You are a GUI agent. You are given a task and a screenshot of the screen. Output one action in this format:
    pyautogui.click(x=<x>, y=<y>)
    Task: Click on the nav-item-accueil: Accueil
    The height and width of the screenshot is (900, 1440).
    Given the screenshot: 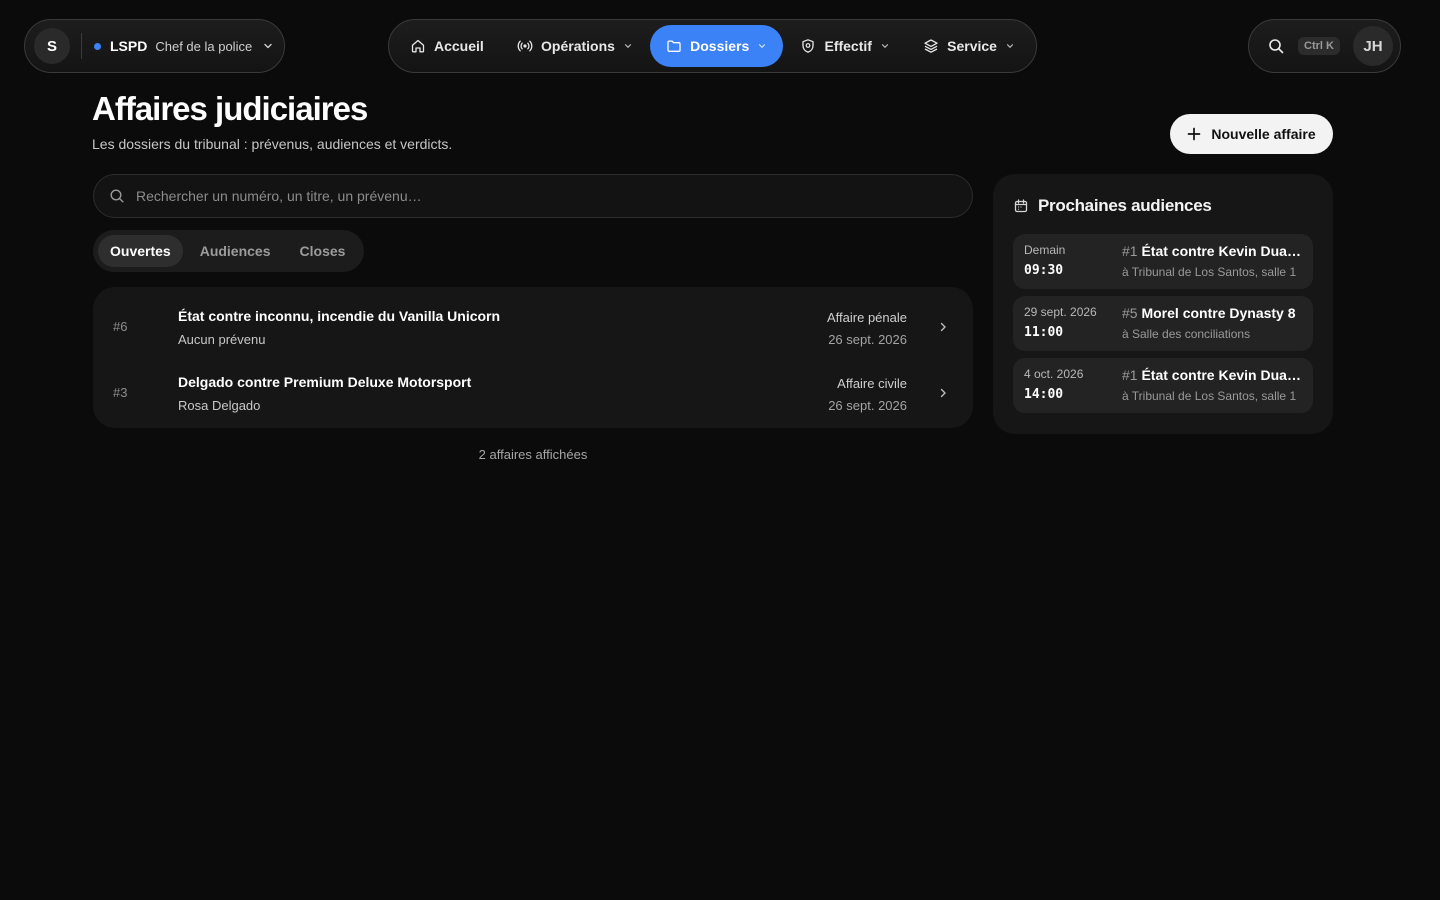 What is the action you would take?
    pyautogui.click(x=447, y=46)
    